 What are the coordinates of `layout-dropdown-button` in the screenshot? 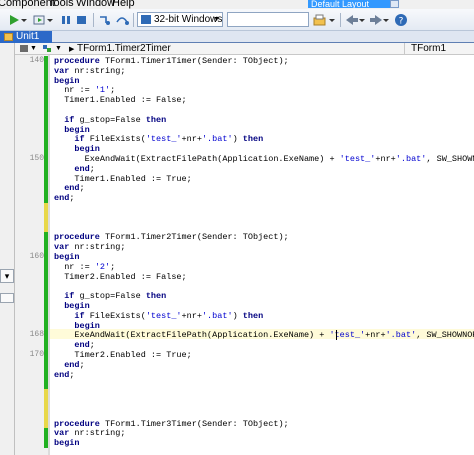 It's located at (394, 4).